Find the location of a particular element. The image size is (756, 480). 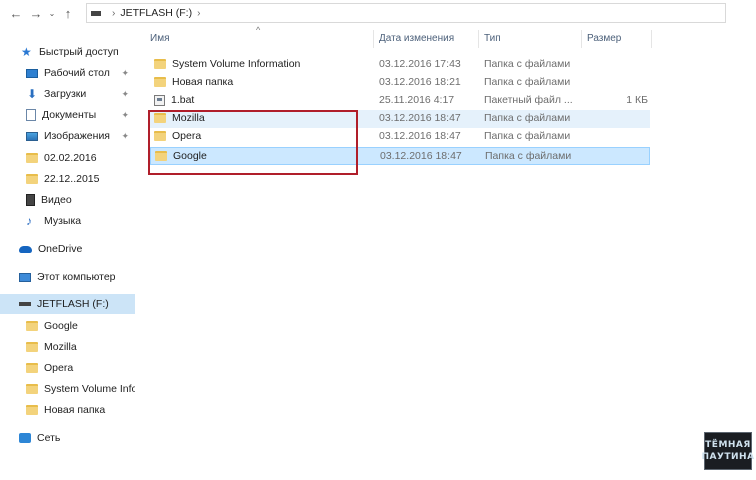

nav-music: ♪ Музыка is located at coordinates (67, 221).